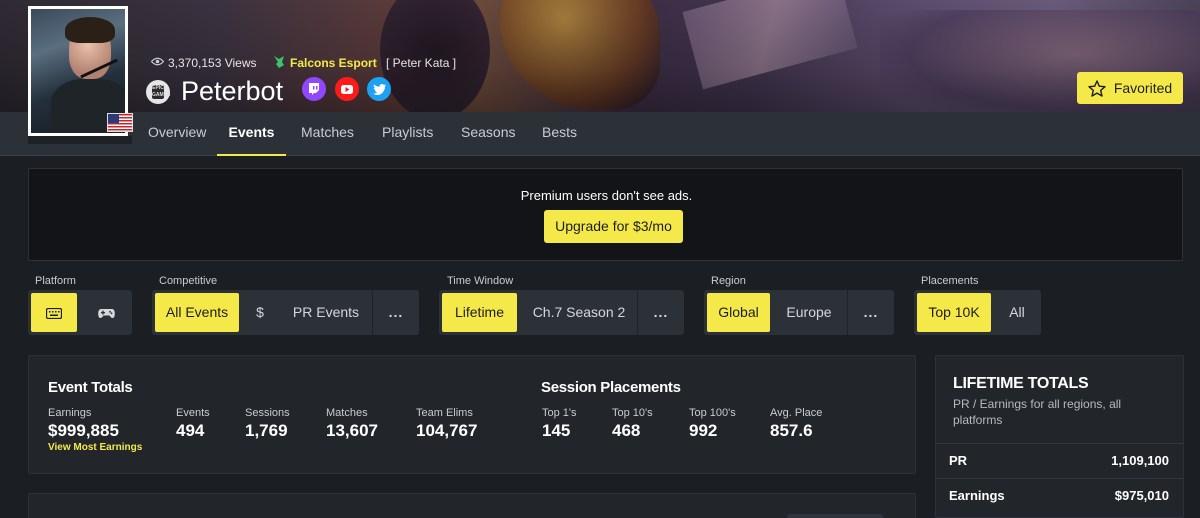  What do you see at coordinates (55, 281) in the screenshot?
I see `platform-filter-label: Platform` at bounding box center [55, 281].